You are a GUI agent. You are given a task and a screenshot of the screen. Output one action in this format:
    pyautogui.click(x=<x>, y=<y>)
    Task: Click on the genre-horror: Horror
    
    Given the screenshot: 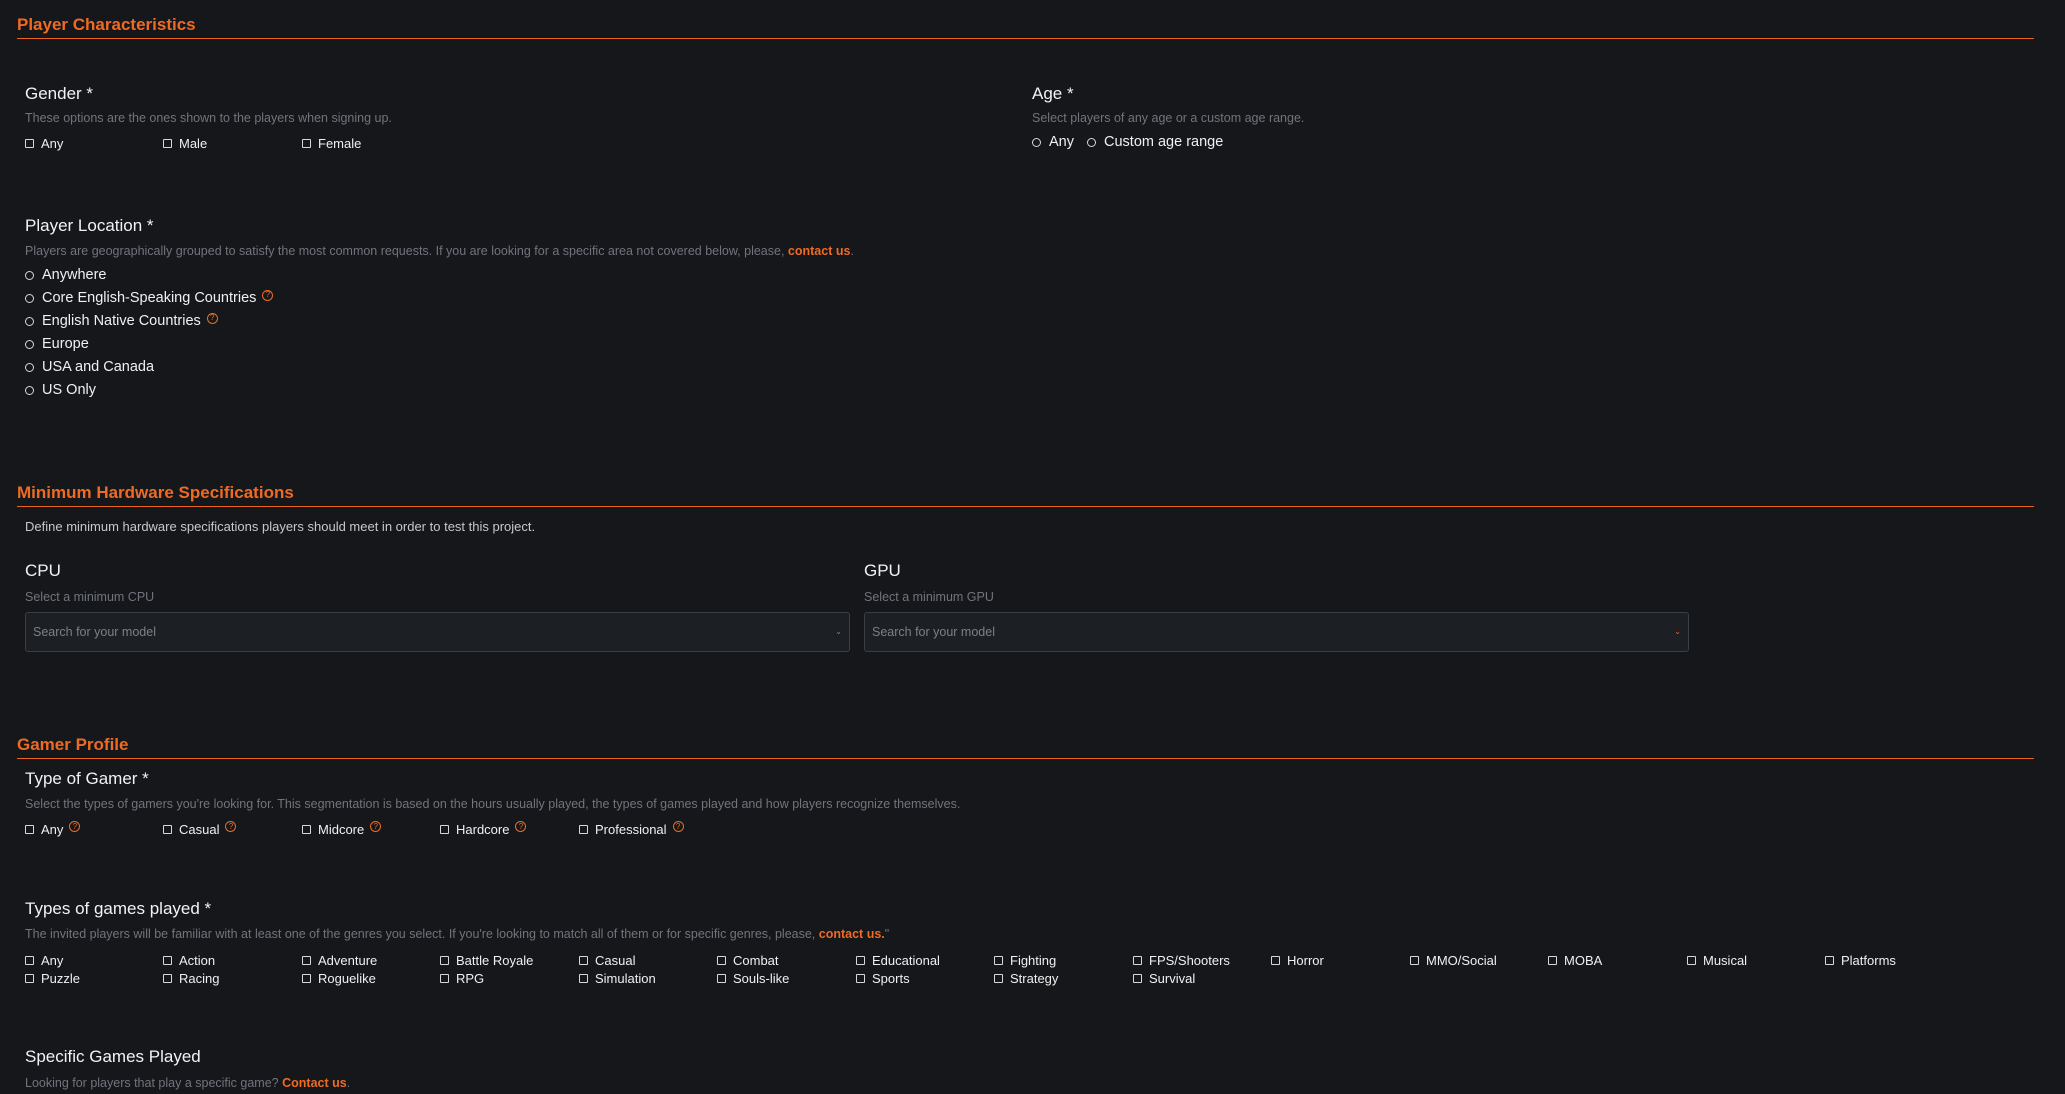 What is the action you would take?
    pyautogui.click(x=1297, y=960)
    